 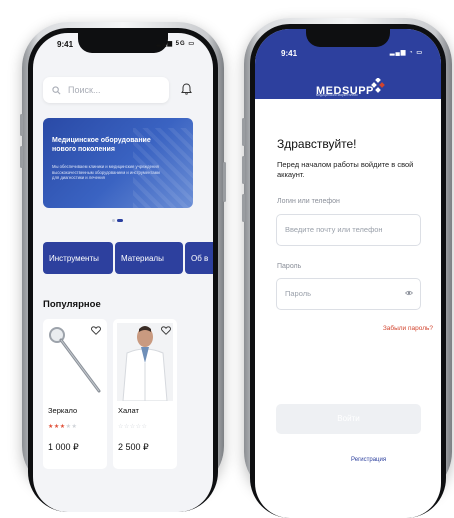 I want to click on login-placeholder: Введите почту или телефон, so click(x=334, y=229).